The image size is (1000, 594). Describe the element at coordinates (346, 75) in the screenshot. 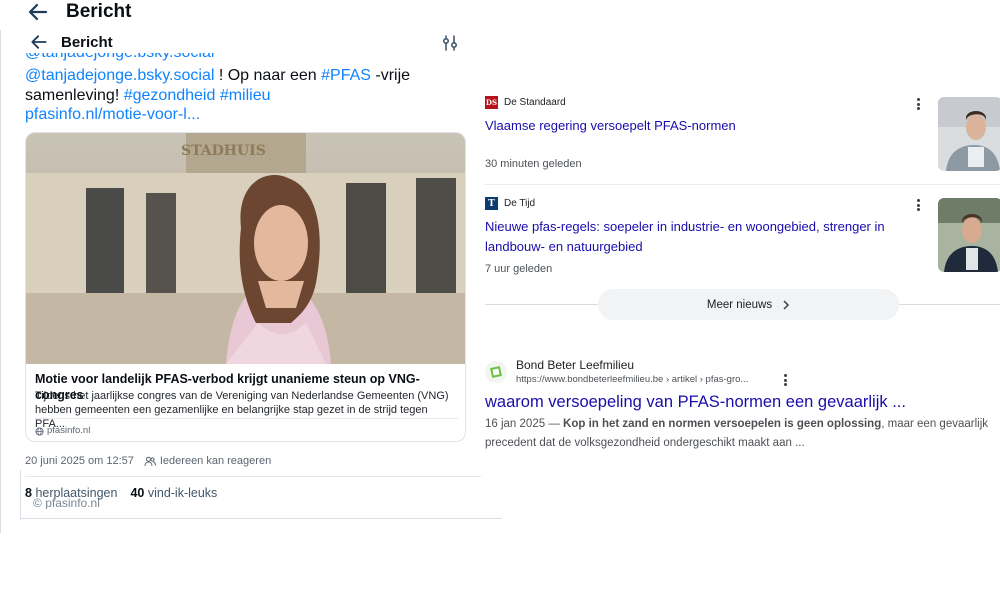

I see `hashtag-link: #PFAS` at that location.